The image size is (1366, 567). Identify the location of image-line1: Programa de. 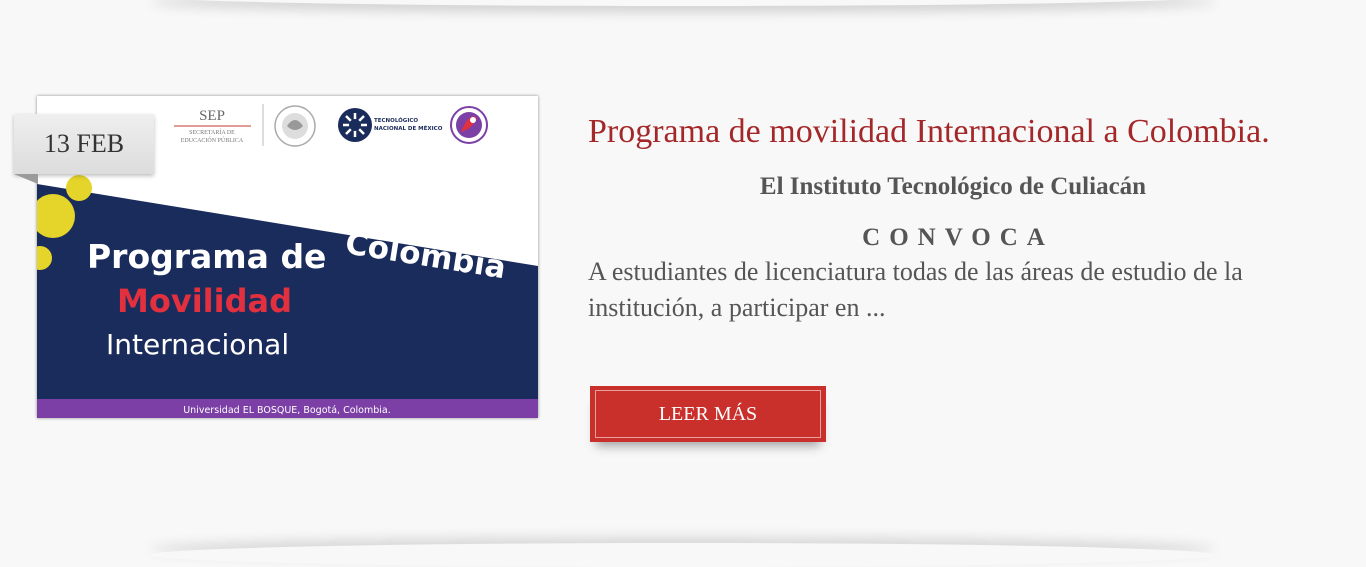
(206, 256).